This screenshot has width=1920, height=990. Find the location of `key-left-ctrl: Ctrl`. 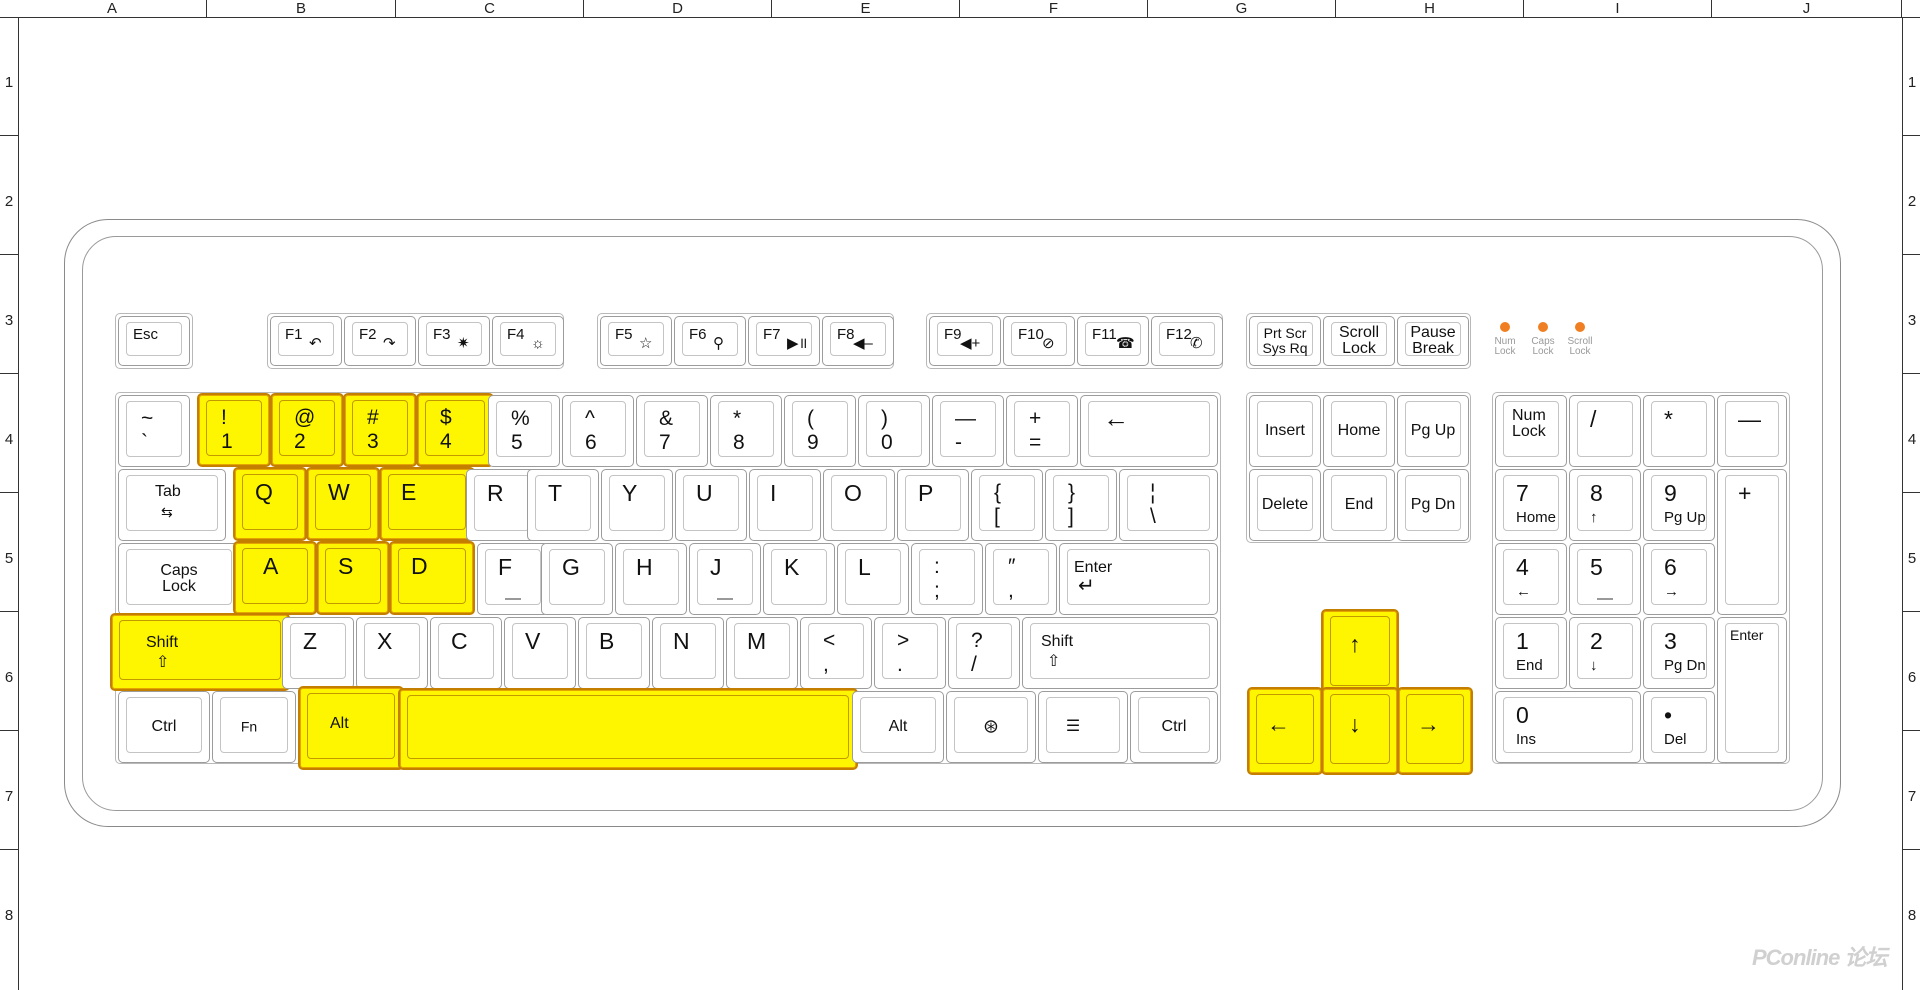

key-left-ctrl: Ctrl is located at coordinates (164, 727).